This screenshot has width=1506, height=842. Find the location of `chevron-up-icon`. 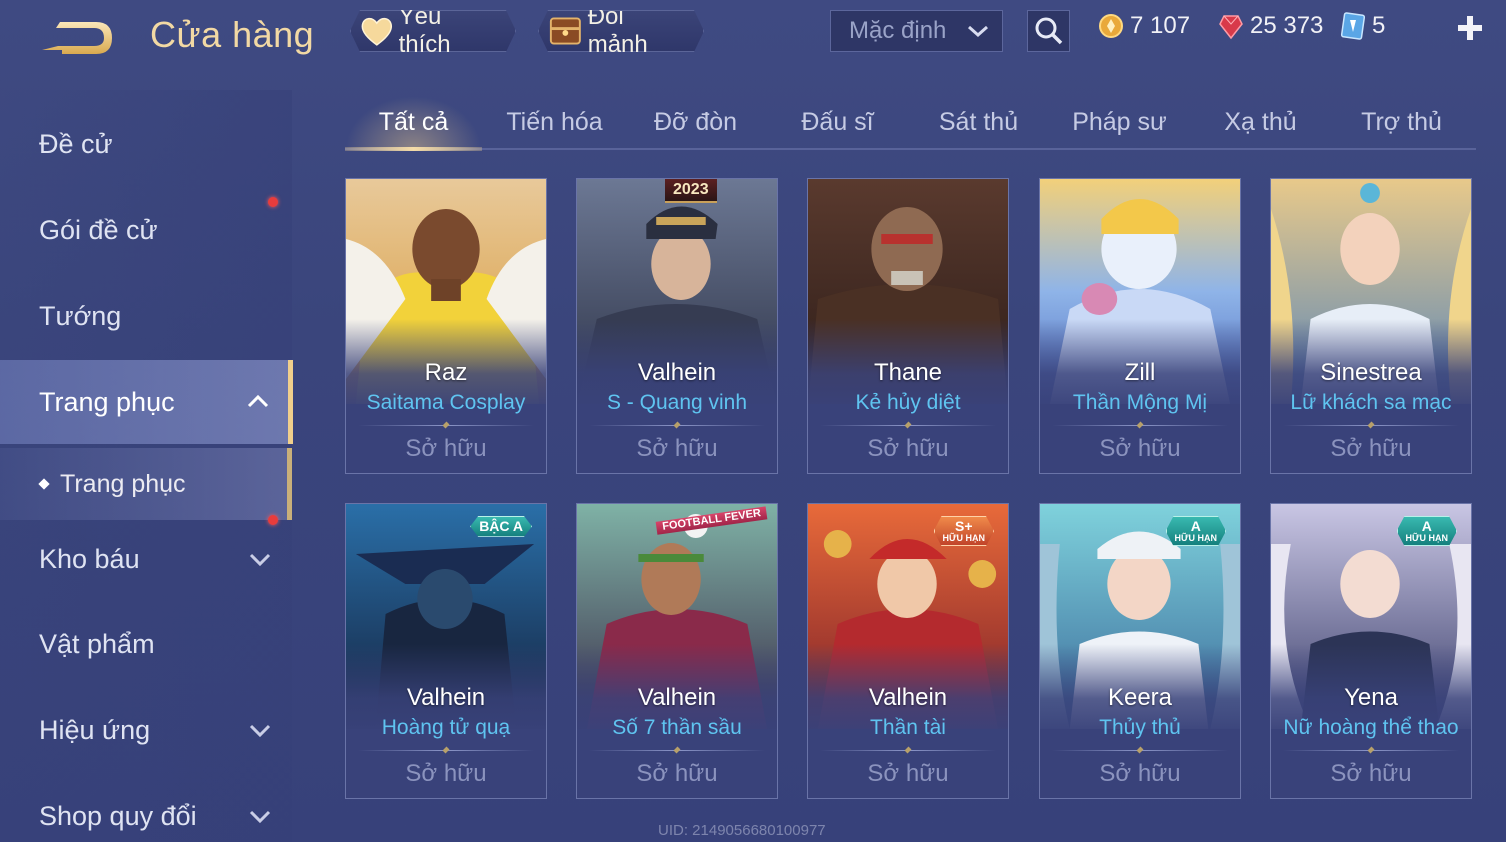

chevron-up-icon is located at coordinates (258, 401).